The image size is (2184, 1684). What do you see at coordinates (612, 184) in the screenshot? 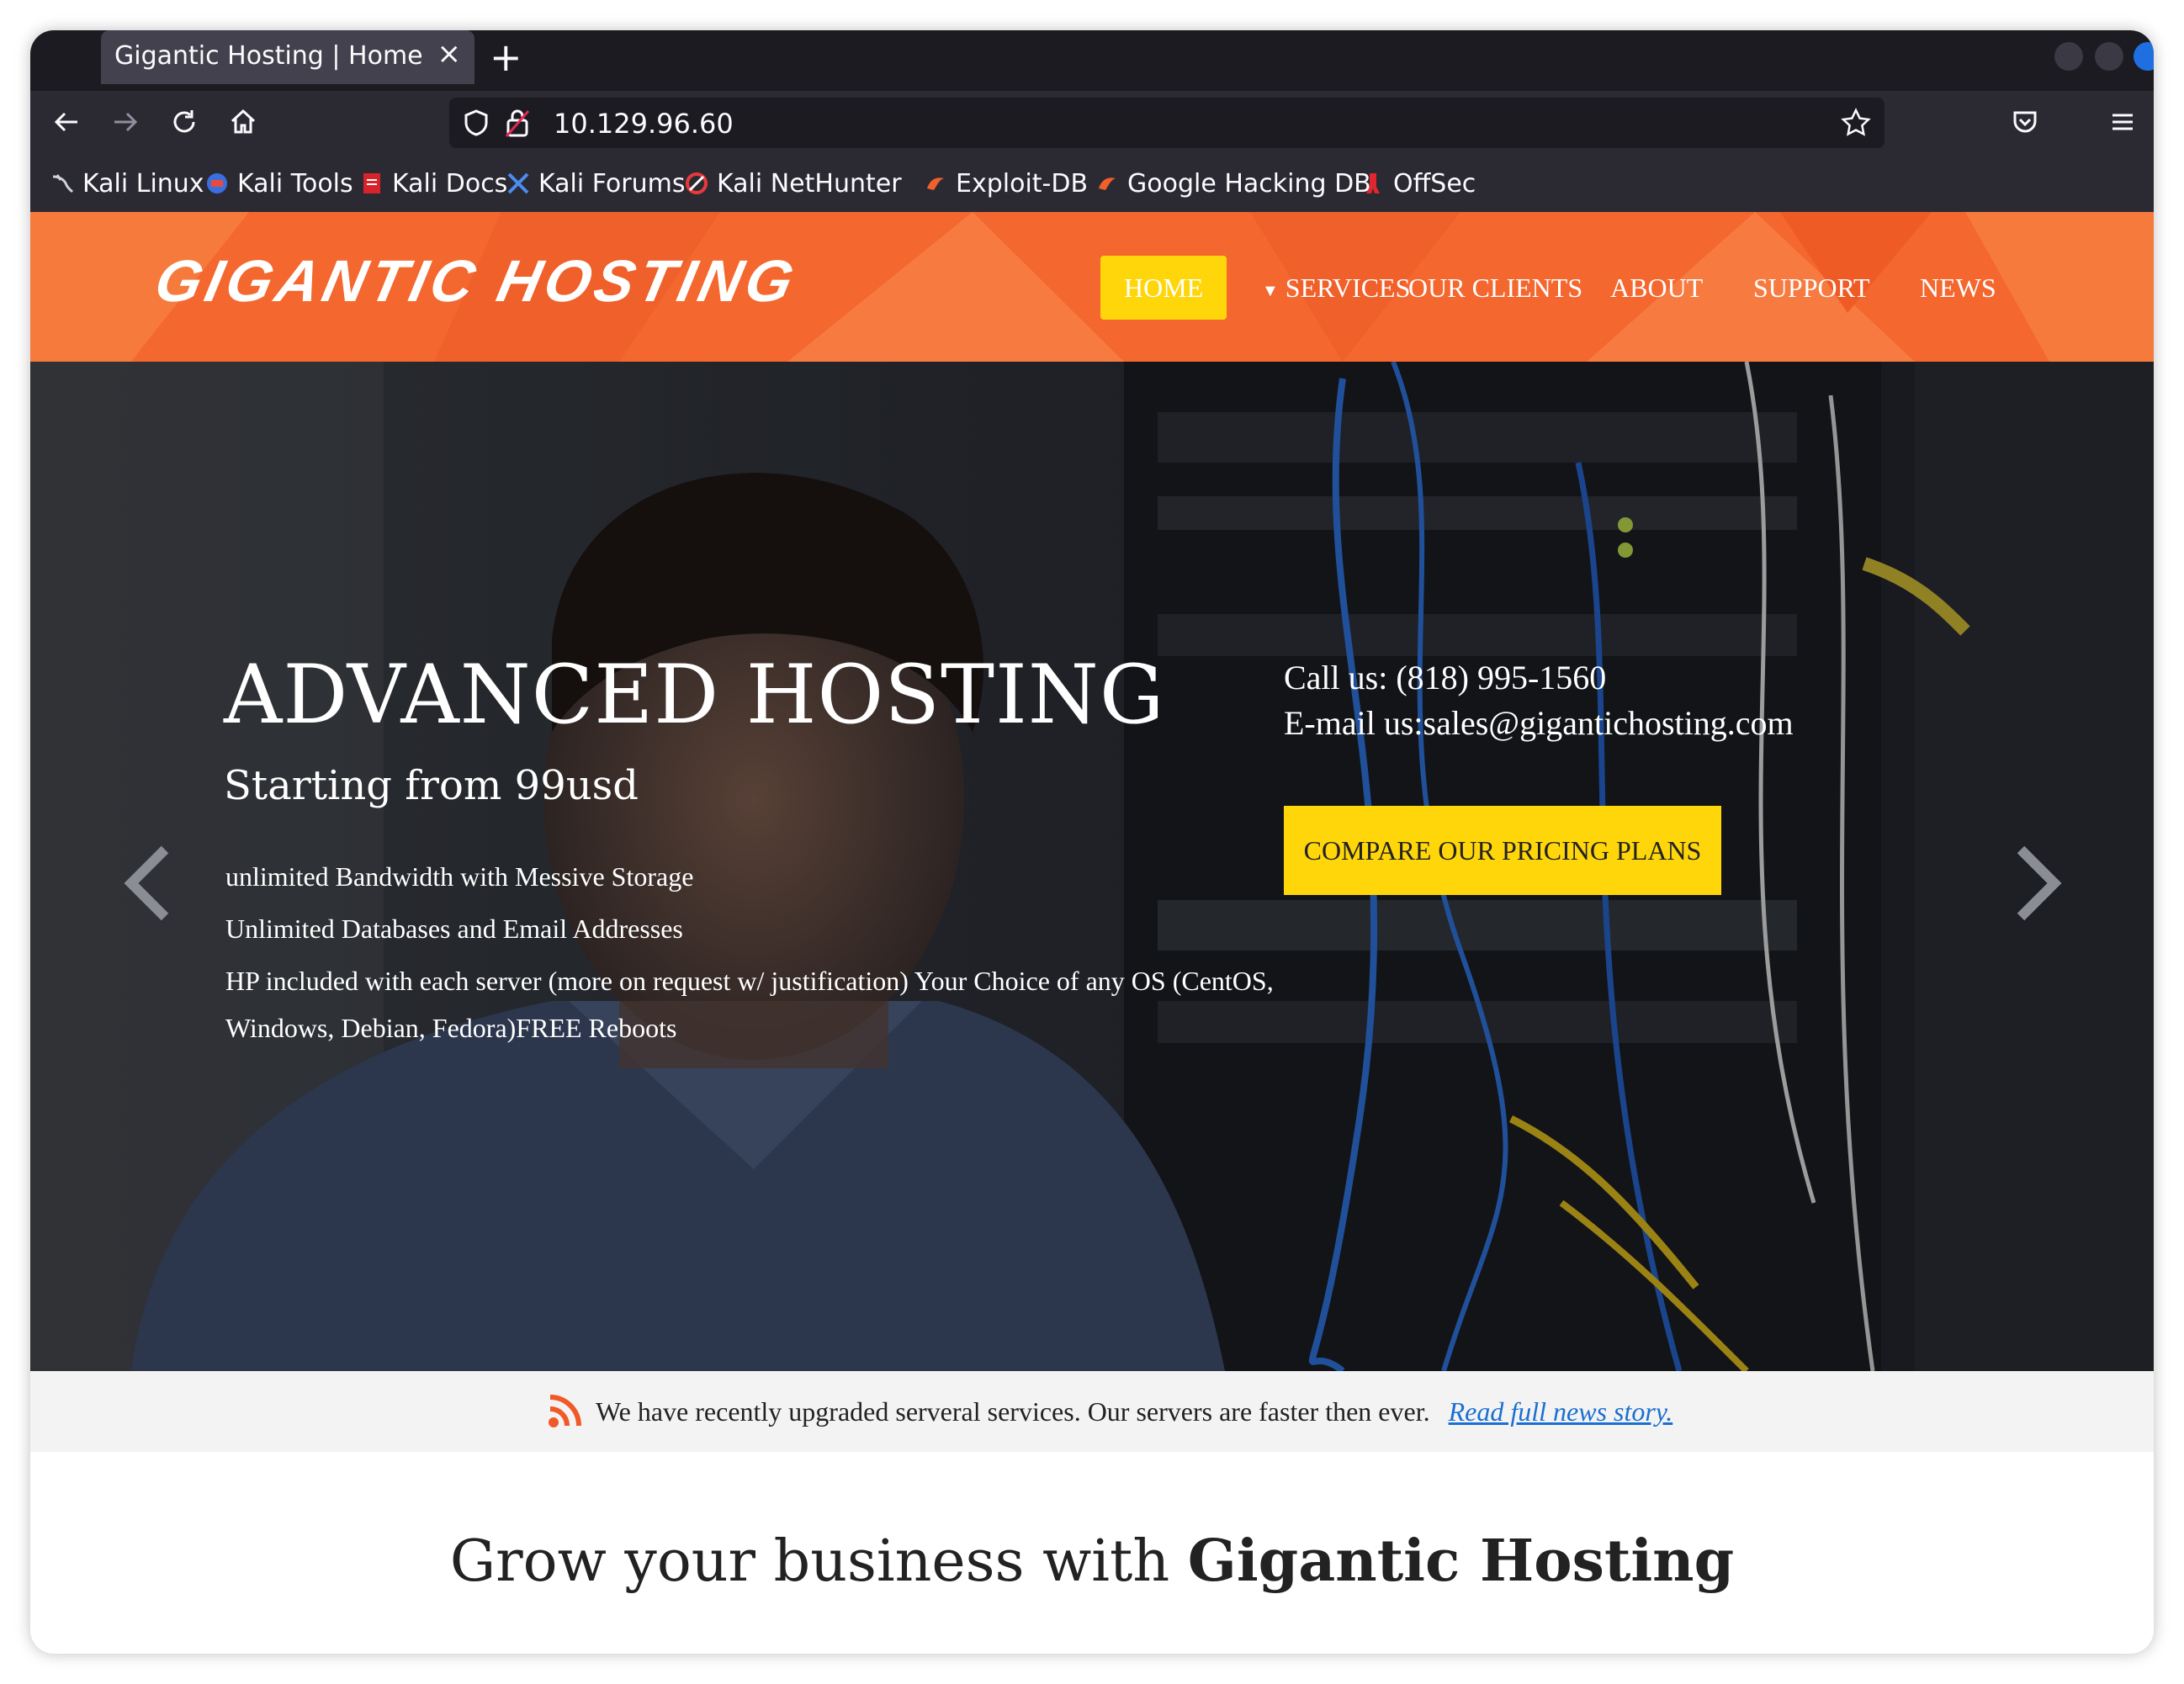
I see `bookmark-label: Kali Forums` at bounding box center [612, 184].